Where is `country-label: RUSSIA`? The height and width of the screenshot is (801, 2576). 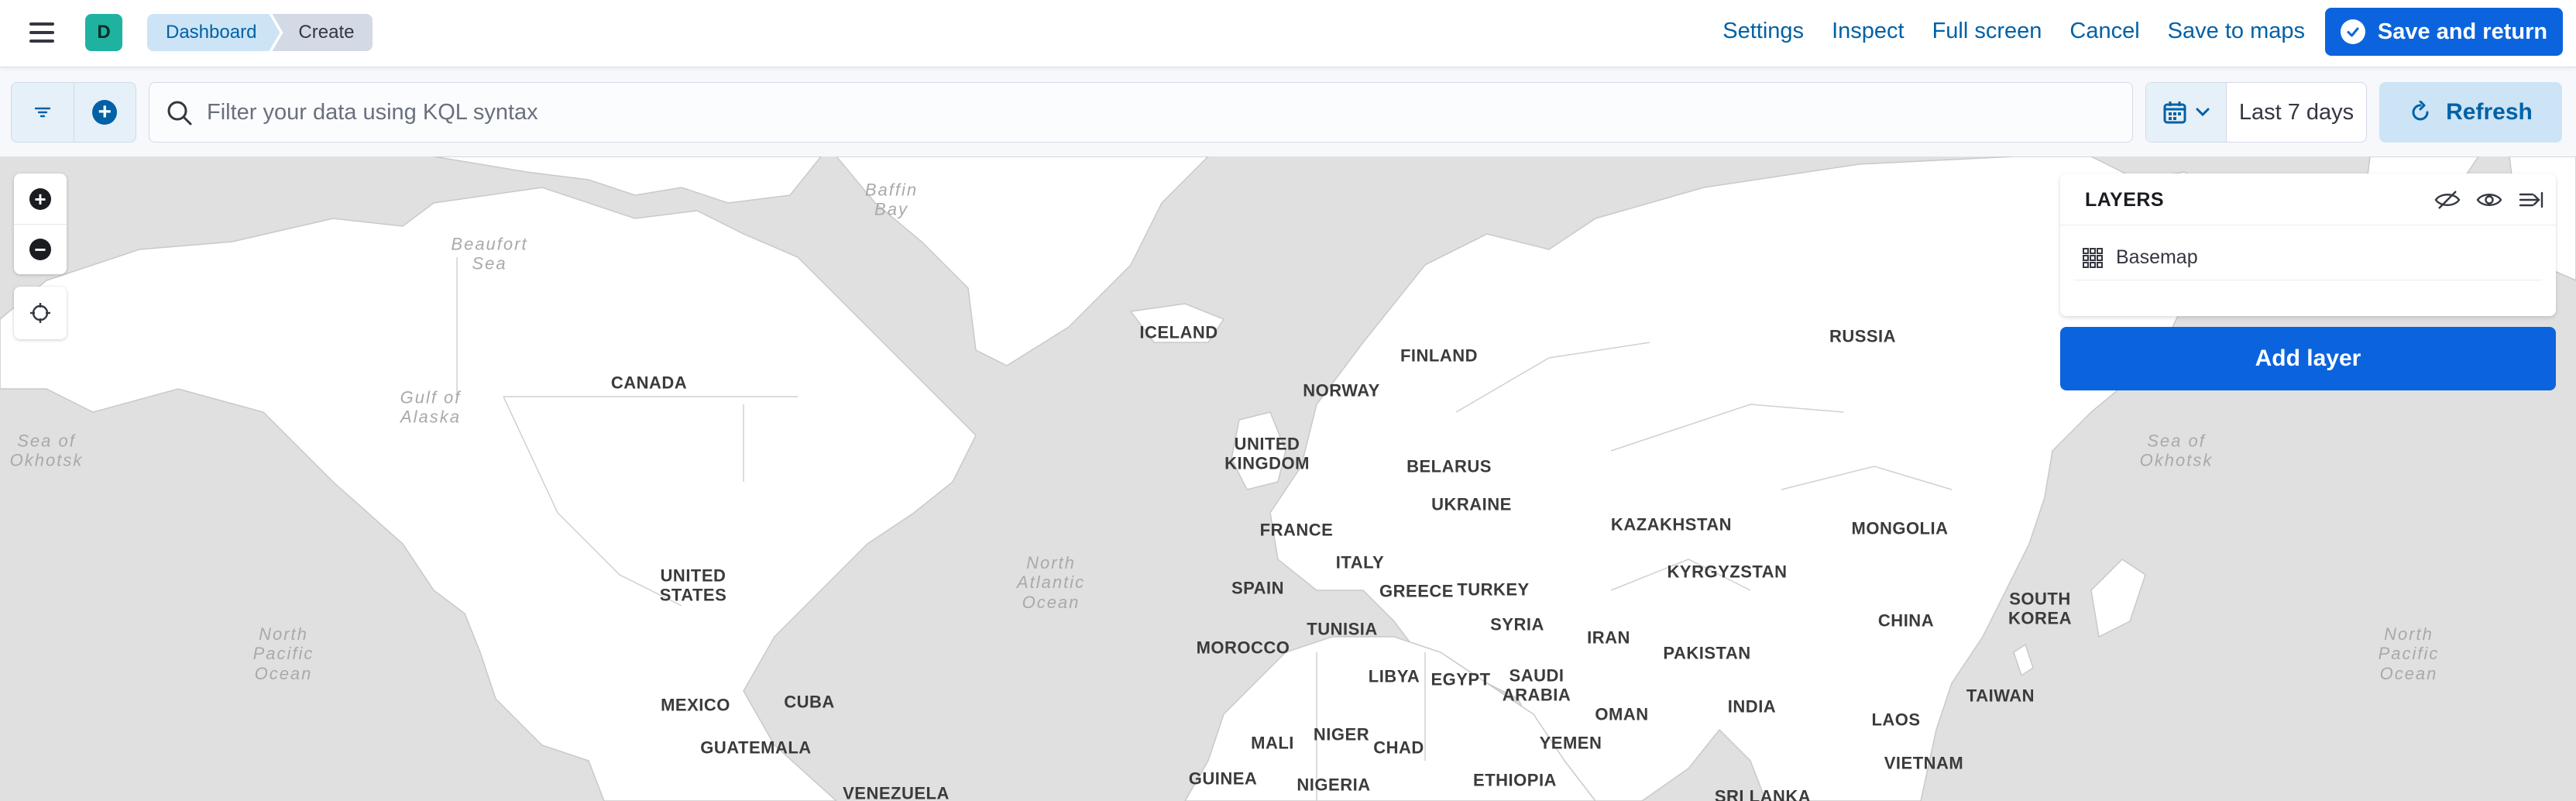 country-label: RUSSIA is located at coordinates (1863, 336).